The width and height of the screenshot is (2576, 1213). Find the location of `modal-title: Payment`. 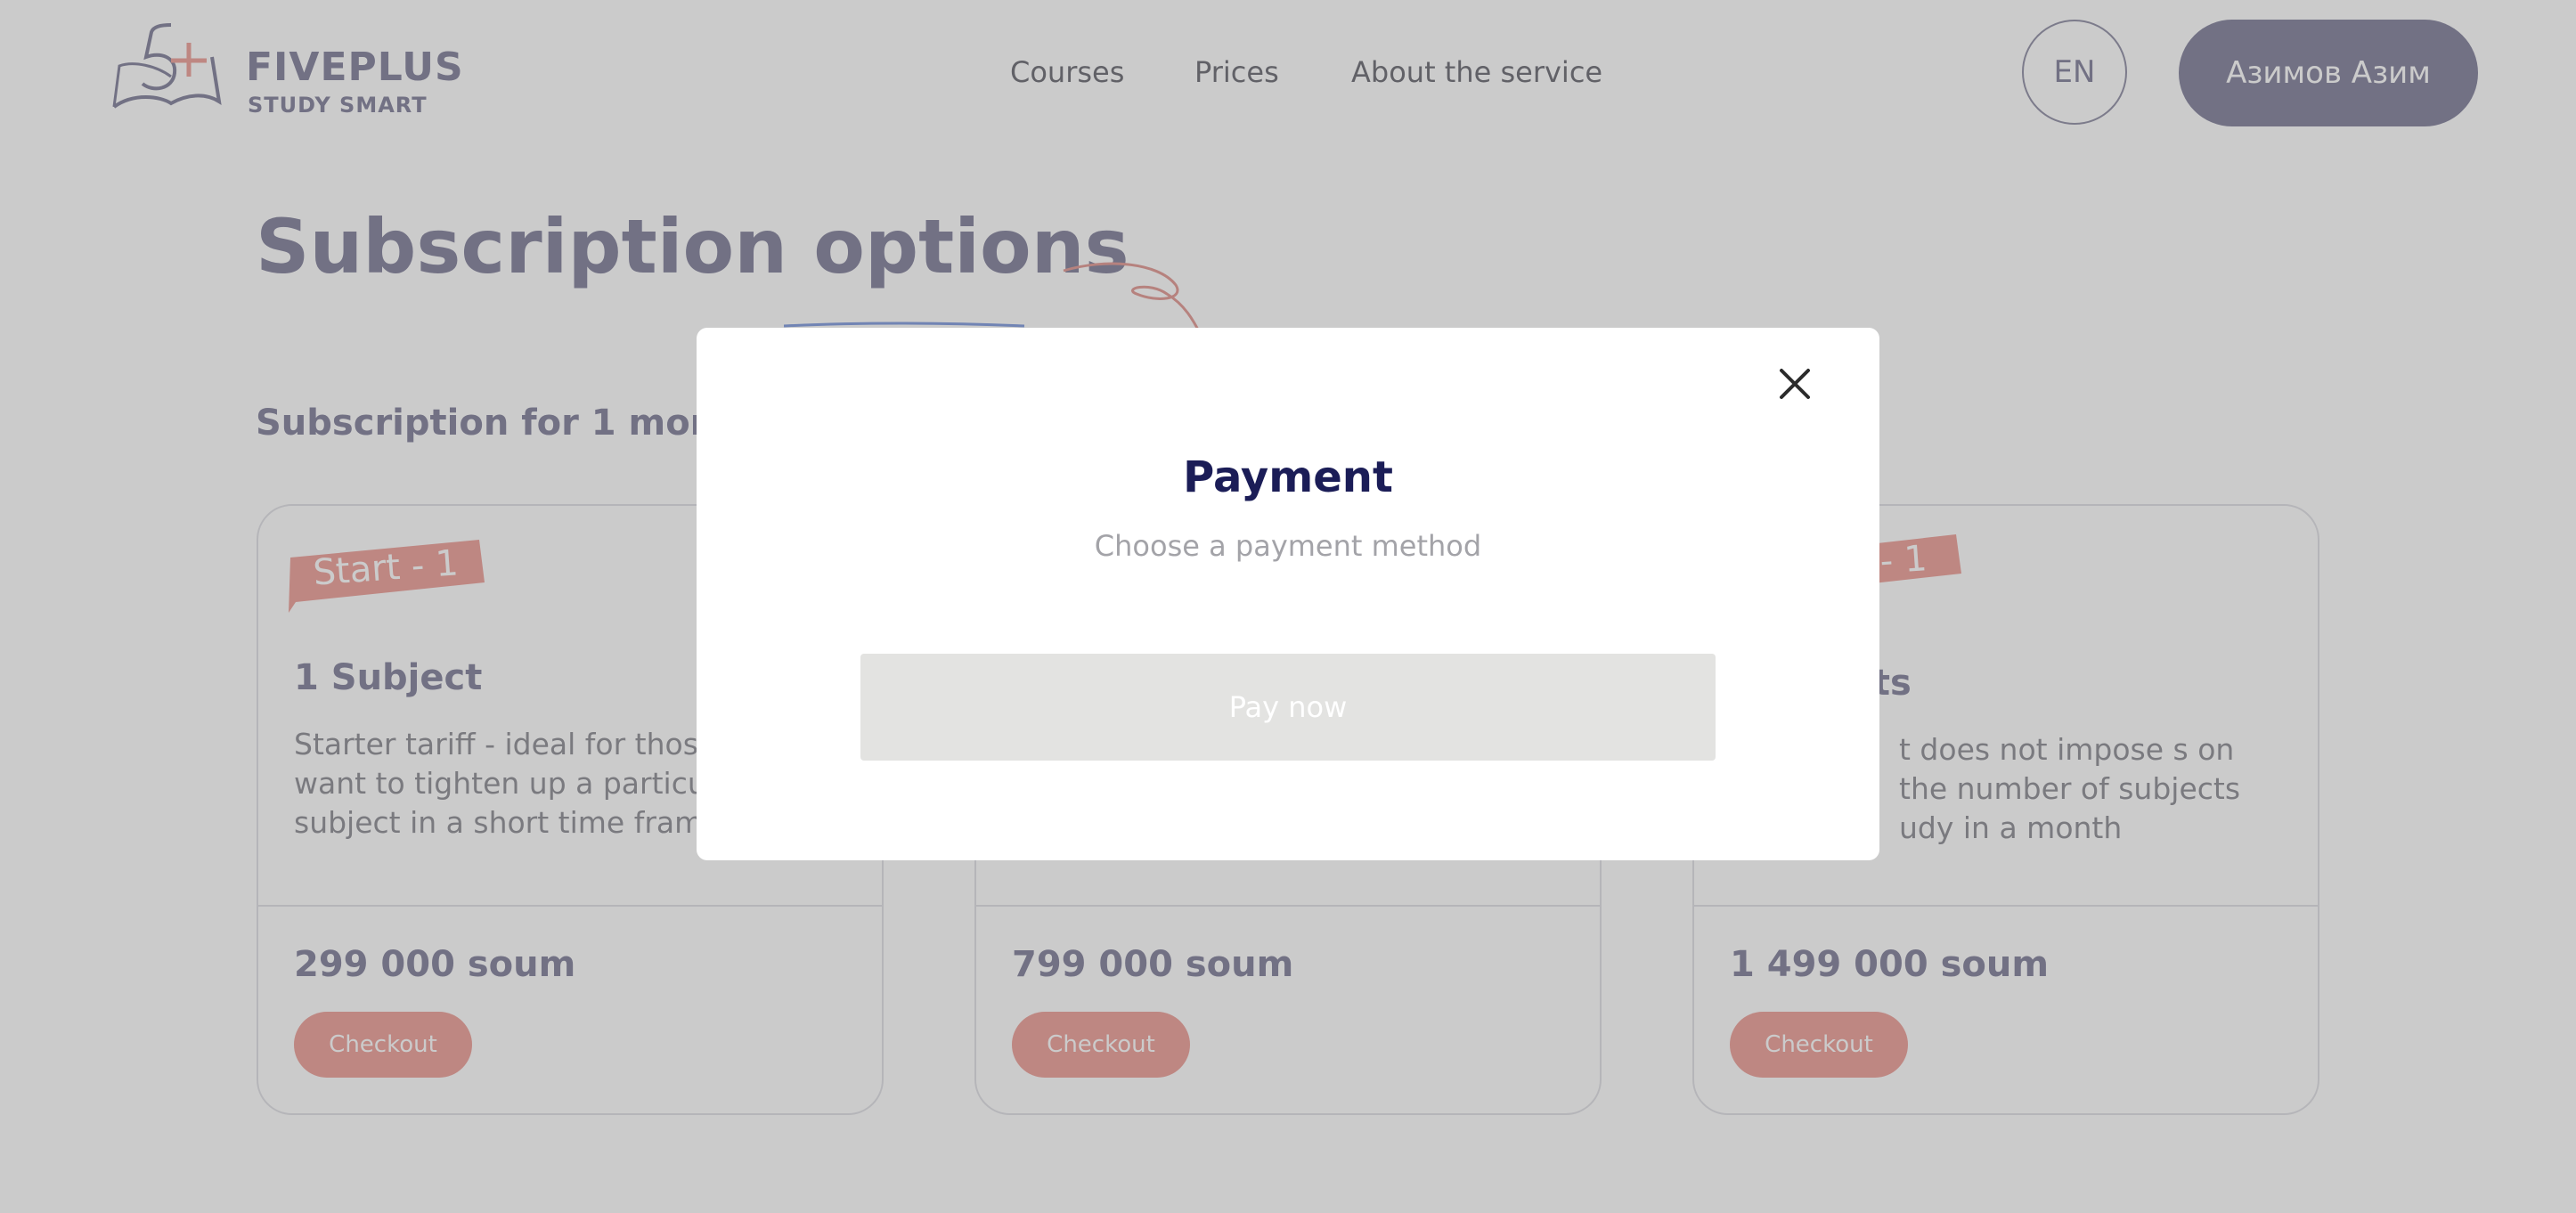

modal-title: Payment is located at coordinates (1288, 477).